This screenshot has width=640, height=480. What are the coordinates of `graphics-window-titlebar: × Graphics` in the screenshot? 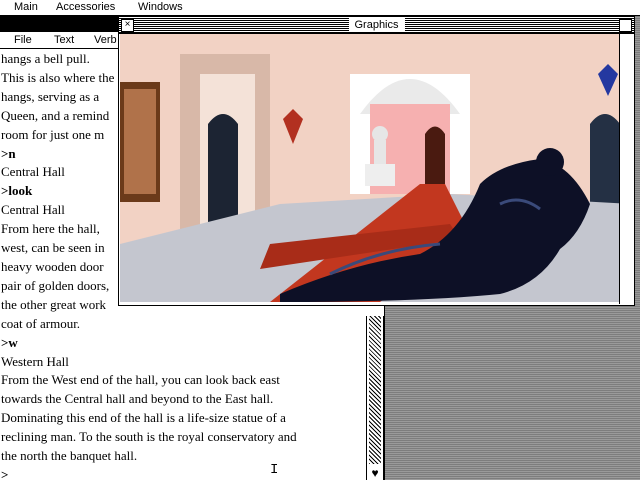 It's located at (376, 25).